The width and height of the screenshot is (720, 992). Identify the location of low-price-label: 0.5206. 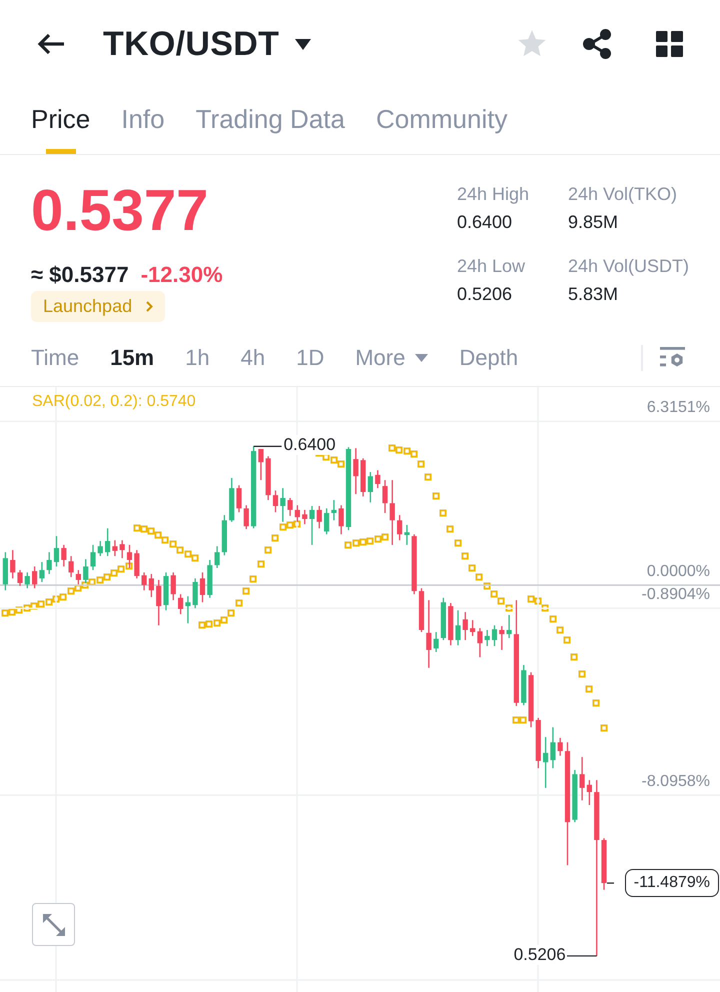
(539, 954).